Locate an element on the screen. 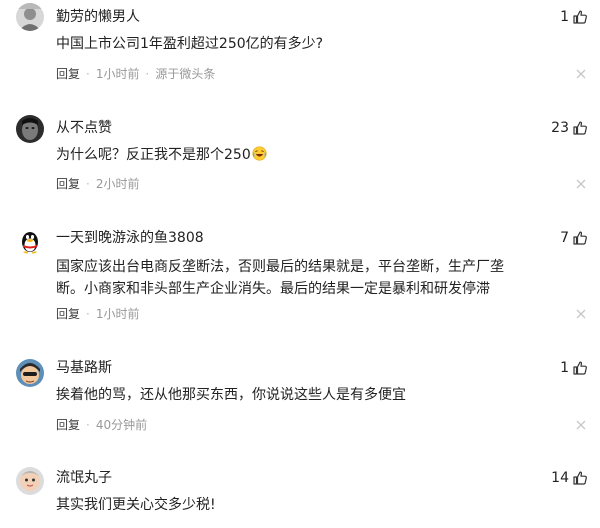 Image resolution: width=600 pixels, height=528 pixels. username: 流氓丸子 is located at coordinates (84, 478).